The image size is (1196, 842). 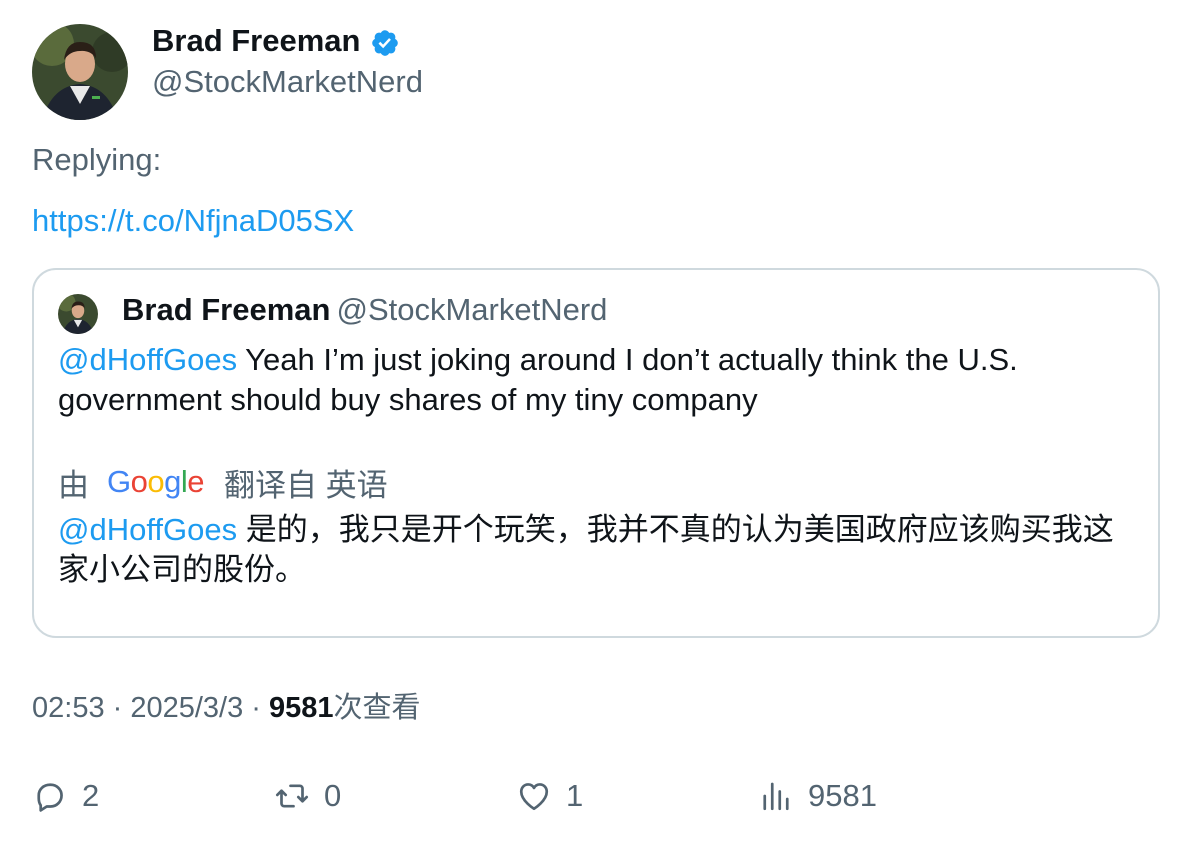 I want to click on tweet-meta: 02:53 · 2025/3/3 · 9581次查看, so click(x=226, y=708).